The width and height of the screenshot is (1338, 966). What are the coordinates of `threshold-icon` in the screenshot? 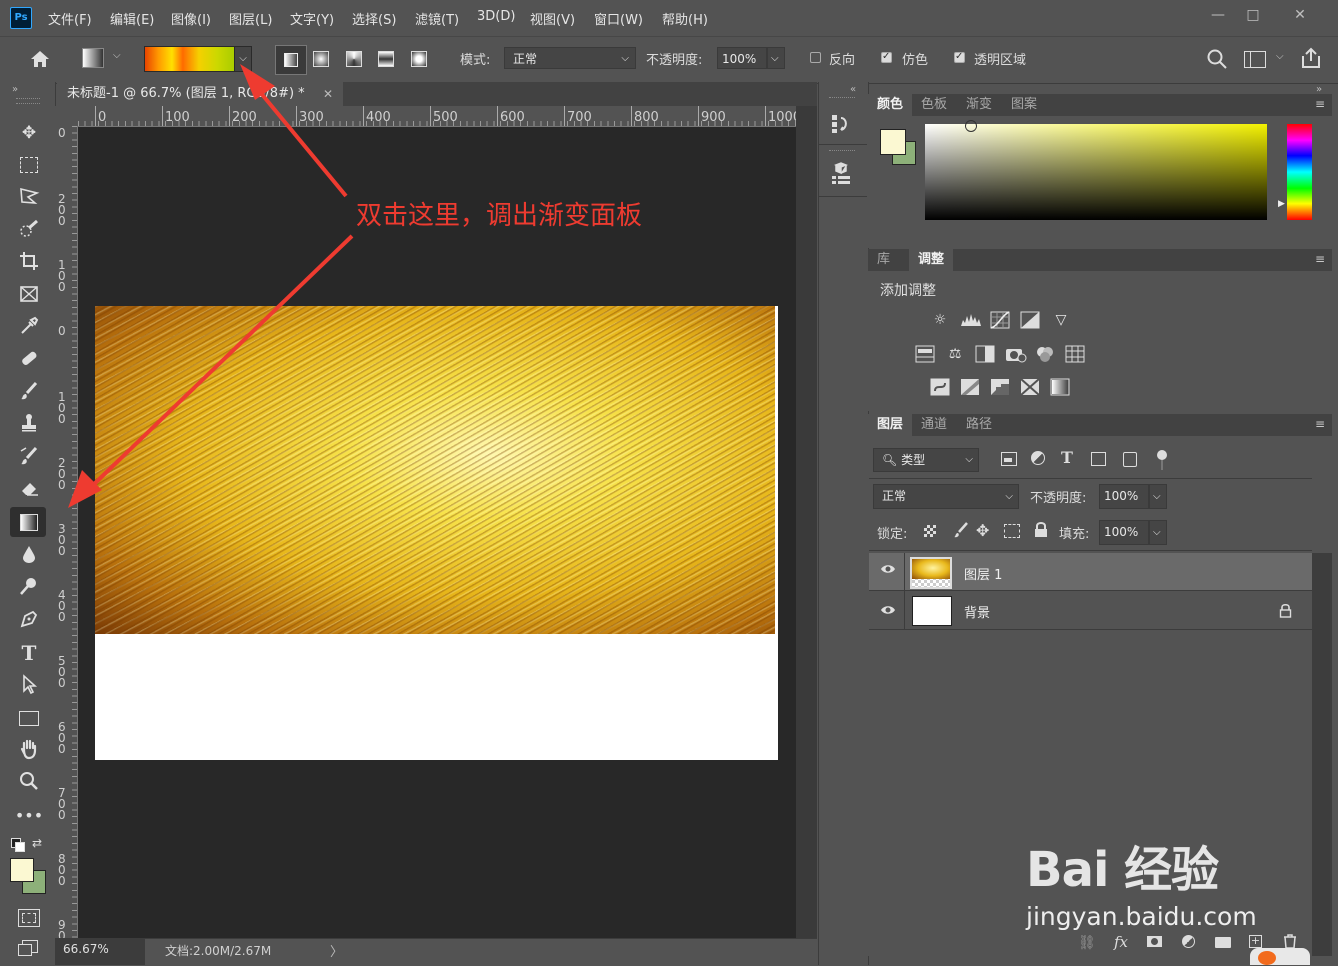 It's located at (1000, 387).